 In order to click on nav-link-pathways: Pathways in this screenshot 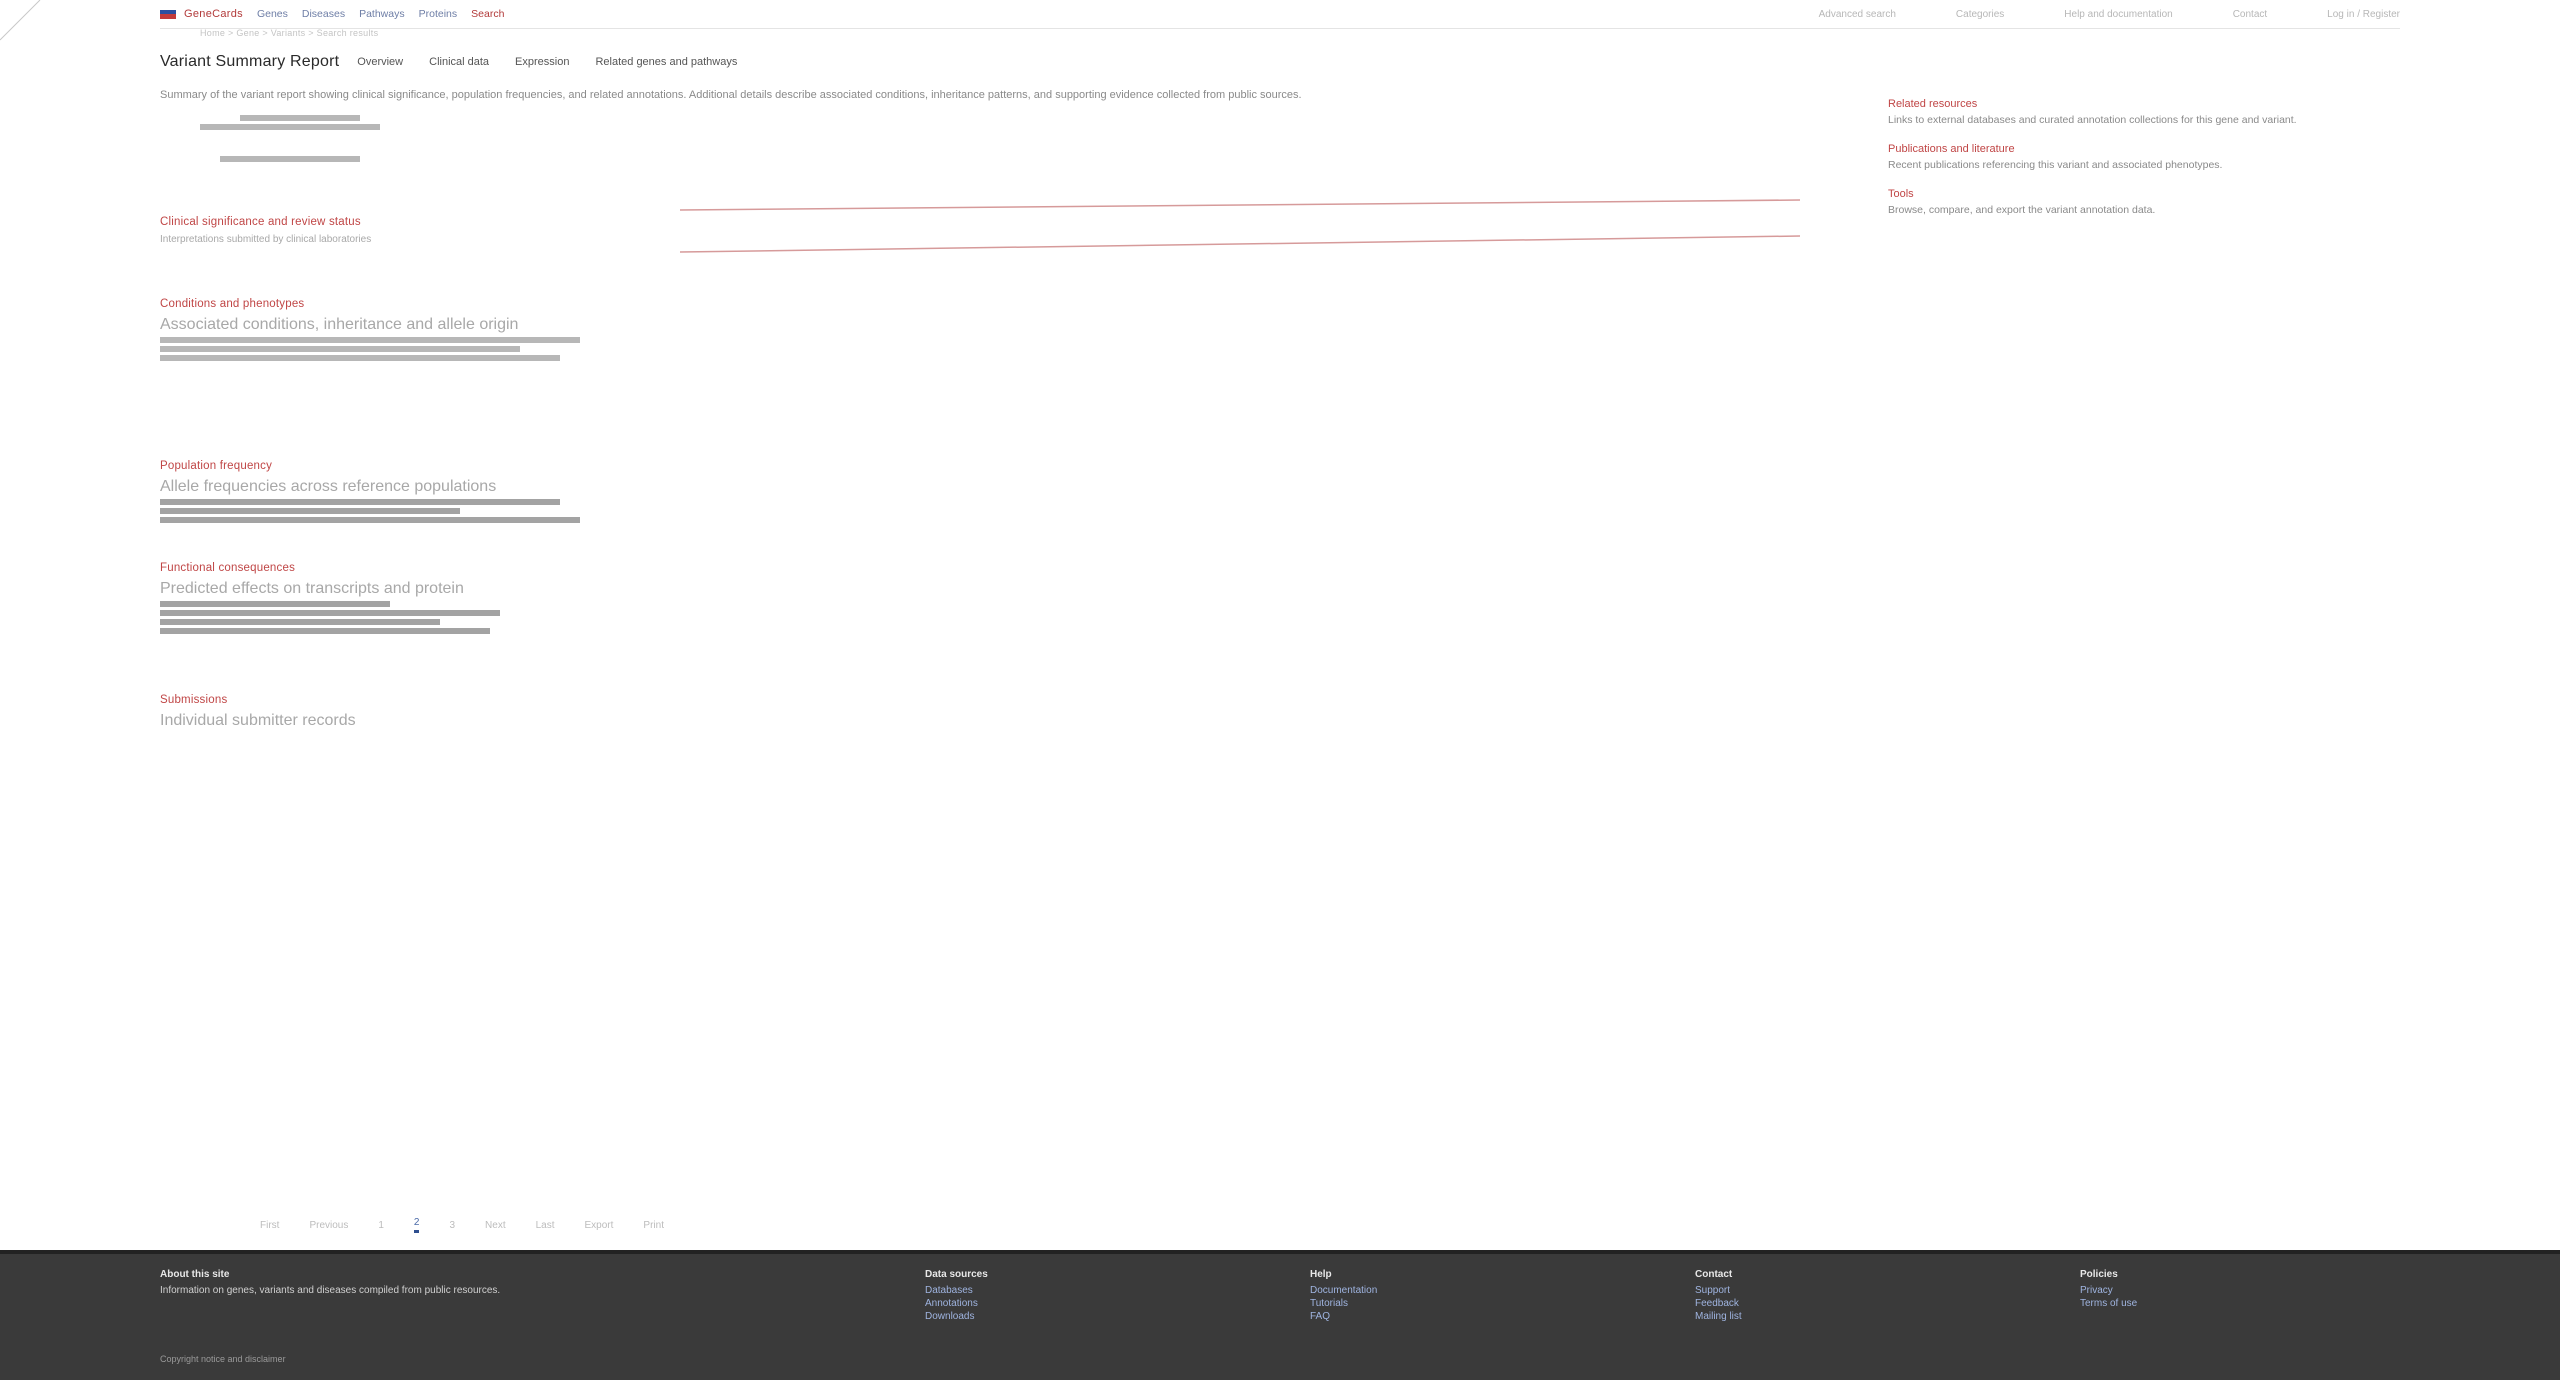, I will do `click(382, 14)`.